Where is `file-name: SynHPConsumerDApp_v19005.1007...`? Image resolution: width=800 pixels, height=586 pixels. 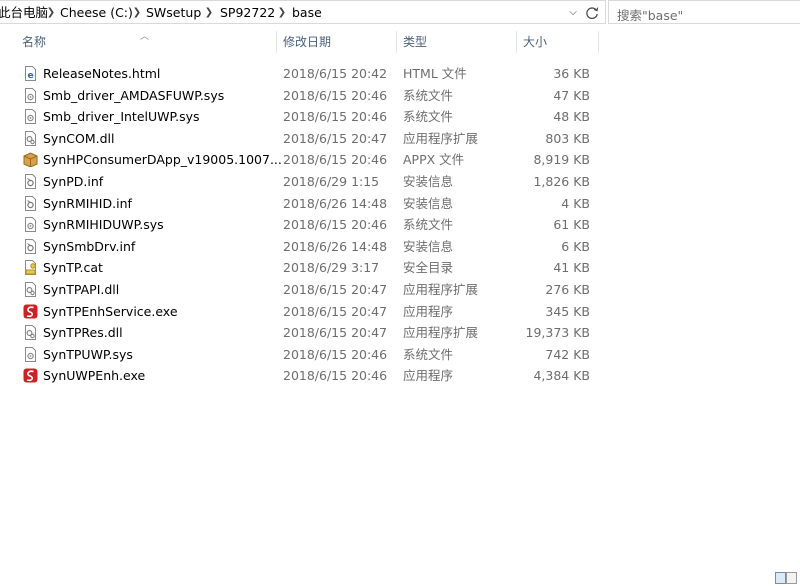
file-name: SynHPConsumerDApp_v19005.1007... is located at coordinates (162, 160).